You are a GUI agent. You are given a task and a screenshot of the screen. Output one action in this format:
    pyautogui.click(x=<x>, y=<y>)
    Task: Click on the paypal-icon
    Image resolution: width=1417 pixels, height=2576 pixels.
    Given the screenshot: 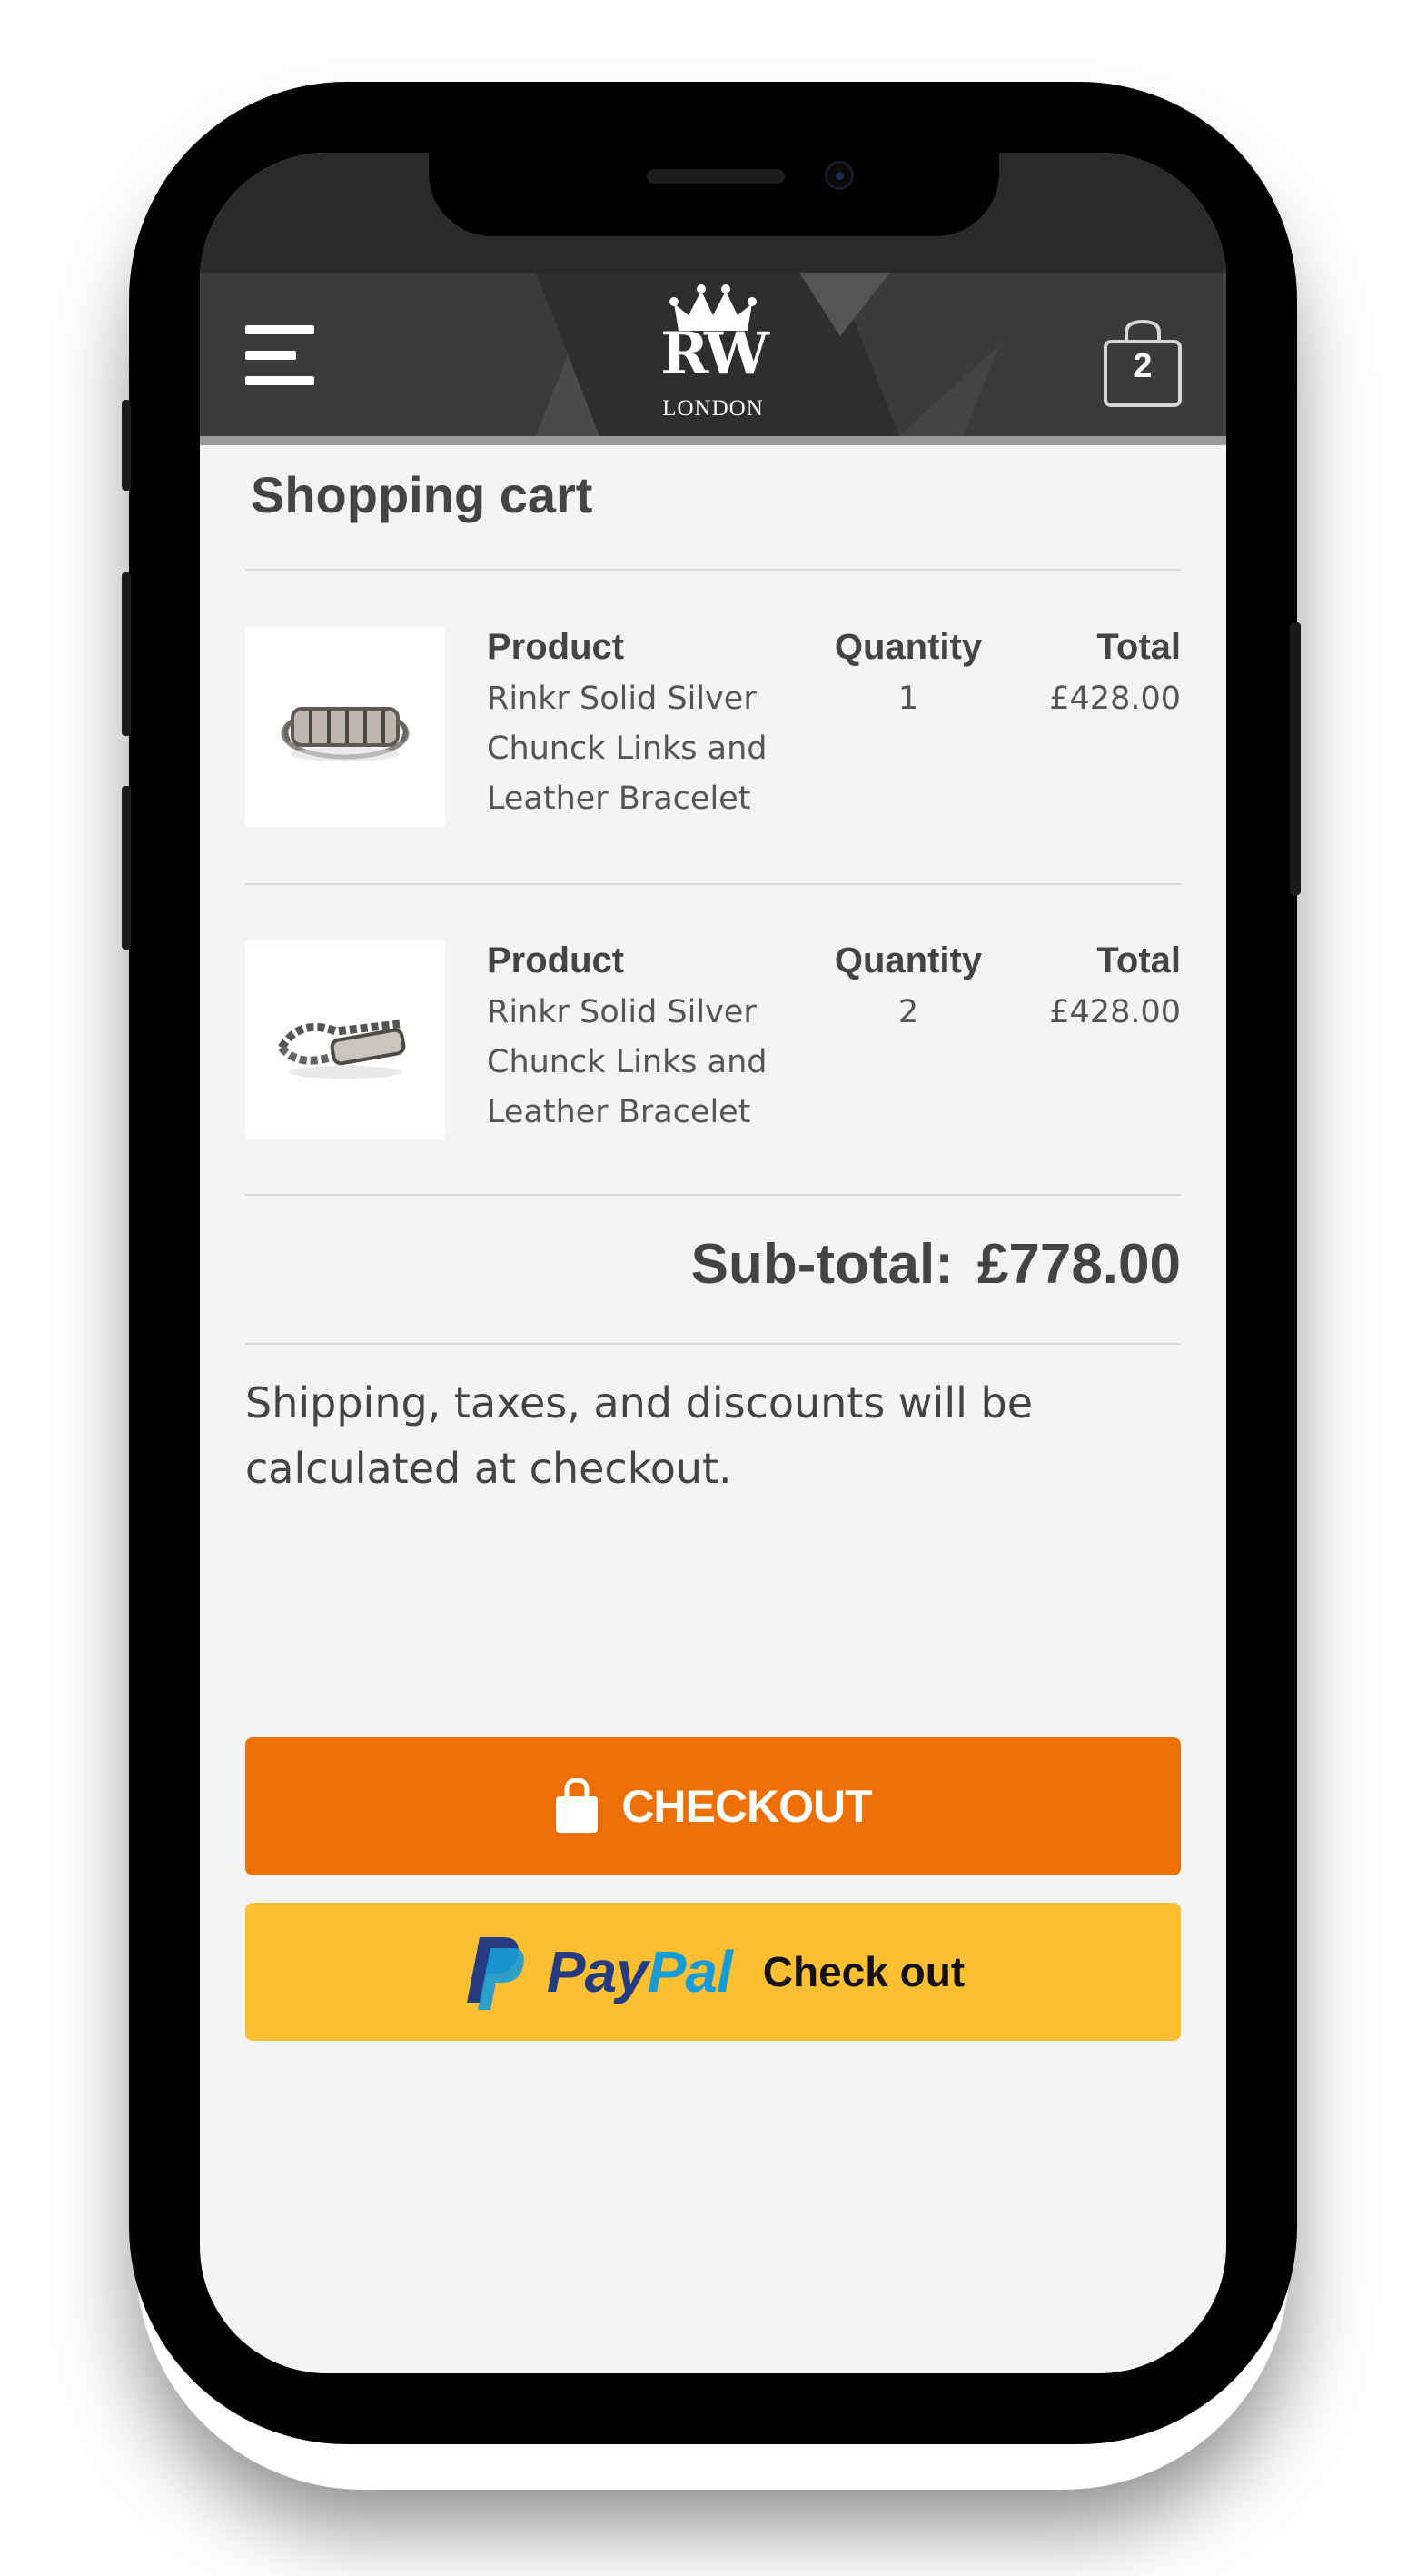 What is the action you would take?
    pyautogui.click(x=495, y=1973)
    